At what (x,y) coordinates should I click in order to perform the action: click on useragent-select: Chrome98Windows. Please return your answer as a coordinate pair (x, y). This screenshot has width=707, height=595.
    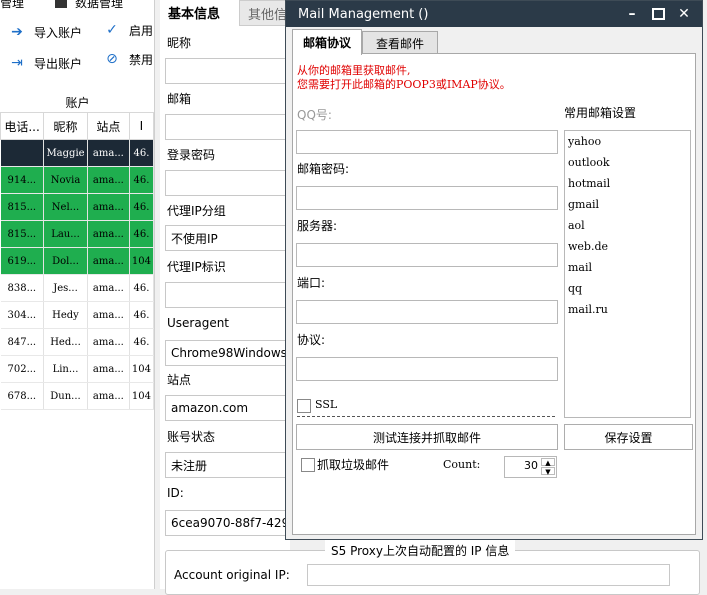
    Looking at the image, I should click on (233, 353).